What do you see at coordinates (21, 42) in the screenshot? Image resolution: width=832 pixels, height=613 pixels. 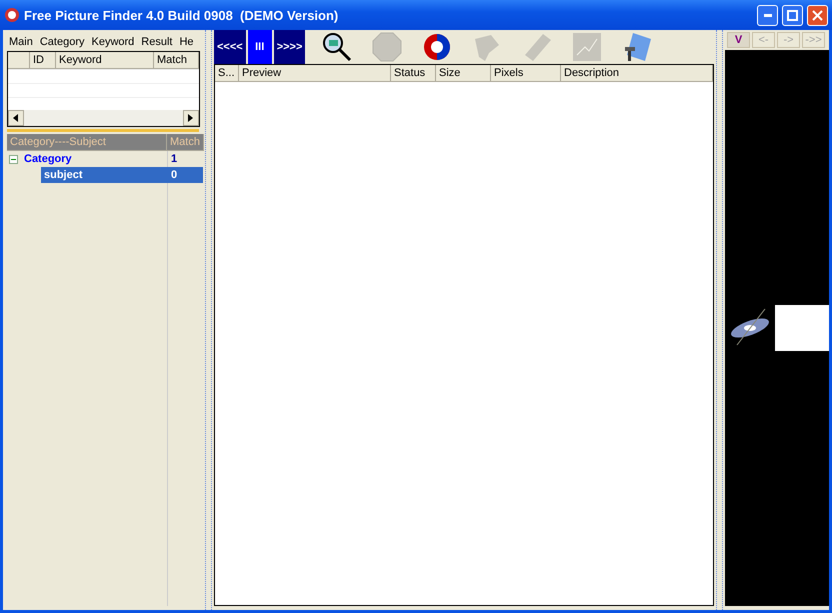 I see `menu-item: Main` at bounding box center [21, 42].